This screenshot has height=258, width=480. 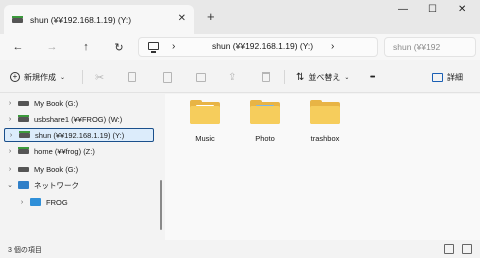 I want to click on more-icon: •••, so click(x=372, y=77).